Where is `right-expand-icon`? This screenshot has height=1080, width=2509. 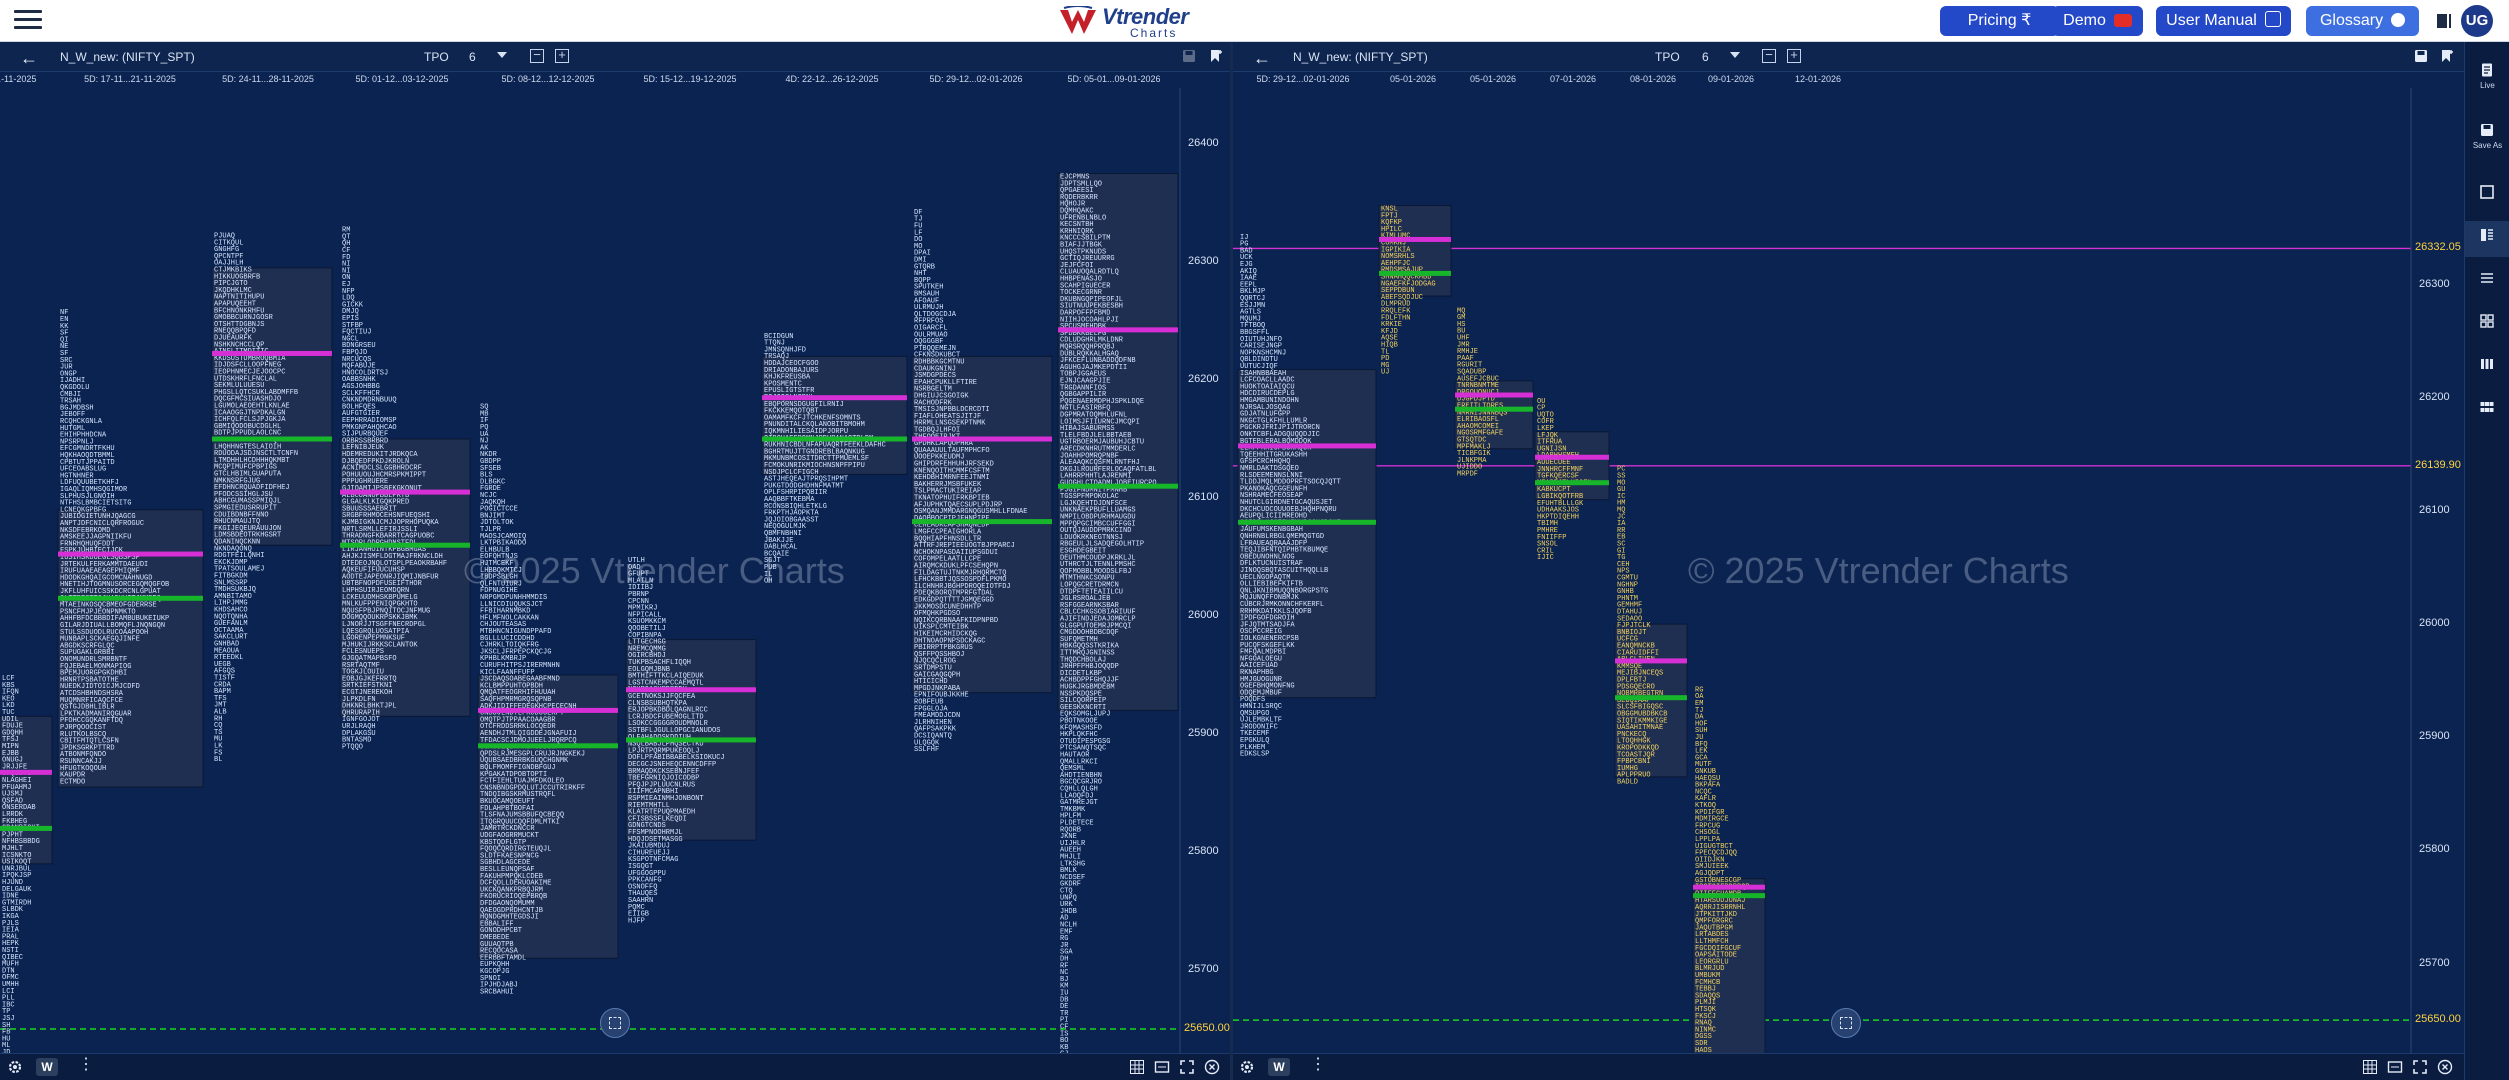 right-expand-icon is located at coordinates (2420, 1067).